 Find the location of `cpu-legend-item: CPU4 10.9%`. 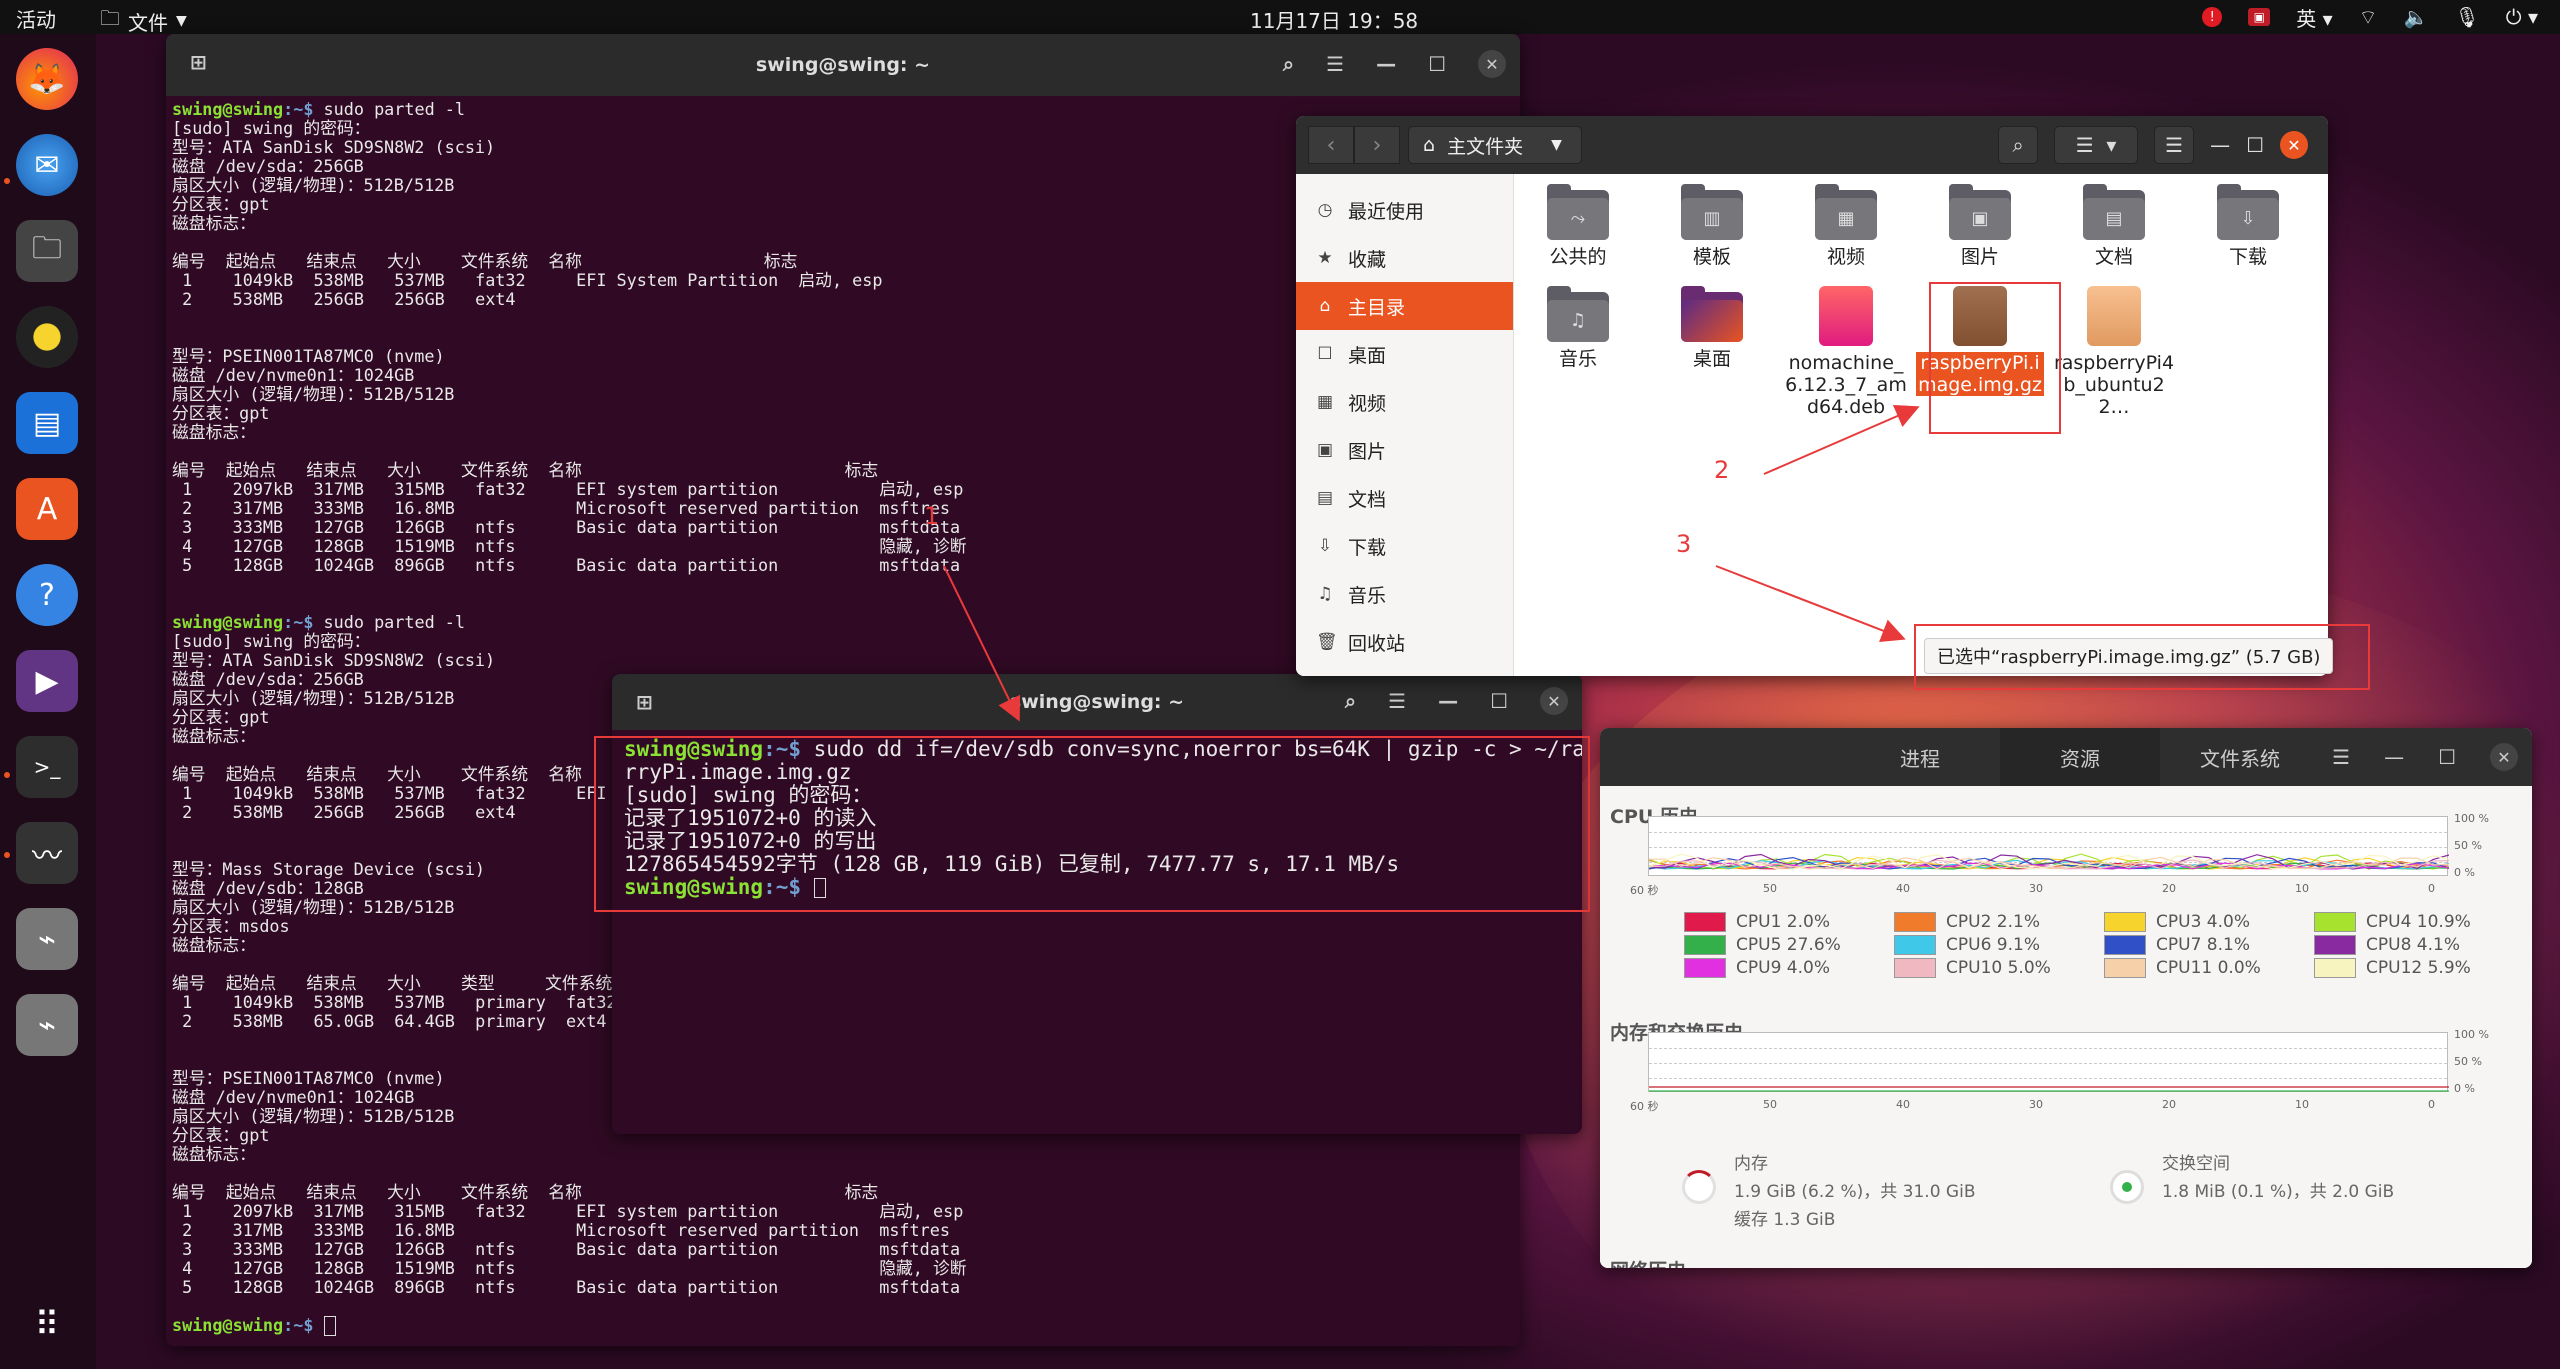

cpu-legend-item: CPU4 10.9% is located at coordinates (2392, 922).